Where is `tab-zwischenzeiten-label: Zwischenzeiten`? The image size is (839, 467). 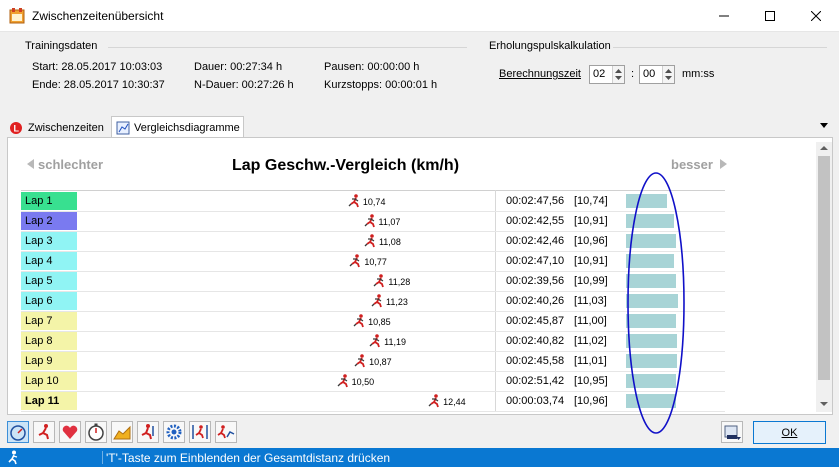
tab-zwischenzeiten-label: Zwischenzeiten is located at coordinates (66, 127).